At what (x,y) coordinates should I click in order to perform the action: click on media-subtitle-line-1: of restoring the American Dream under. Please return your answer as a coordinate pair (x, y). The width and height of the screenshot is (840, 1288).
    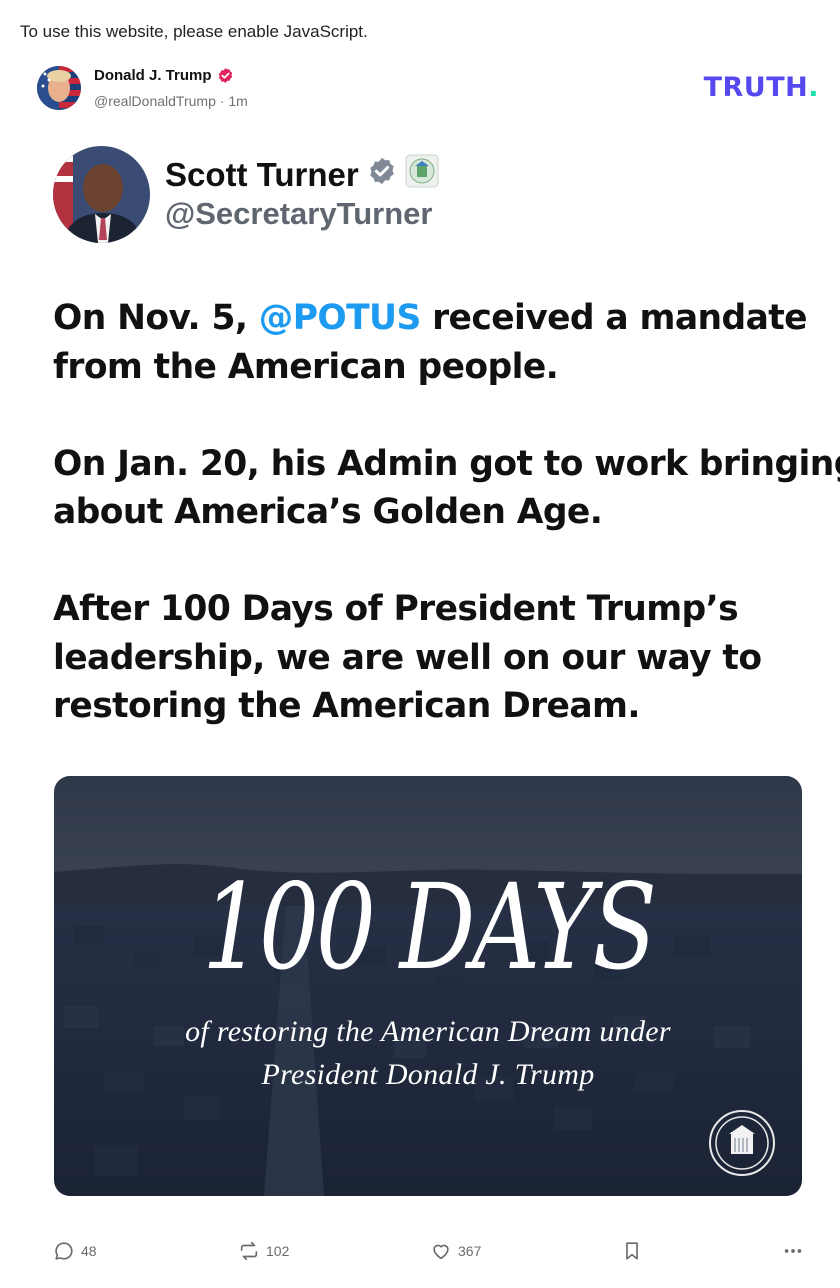
    Looking at the image, I should click on (428, 1031).